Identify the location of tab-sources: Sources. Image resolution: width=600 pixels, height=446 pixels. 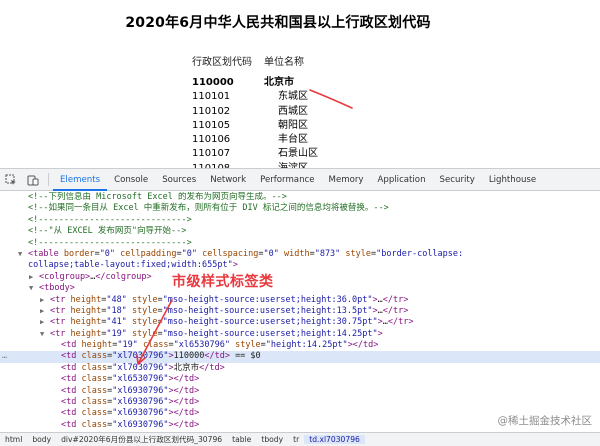
(179, 179).